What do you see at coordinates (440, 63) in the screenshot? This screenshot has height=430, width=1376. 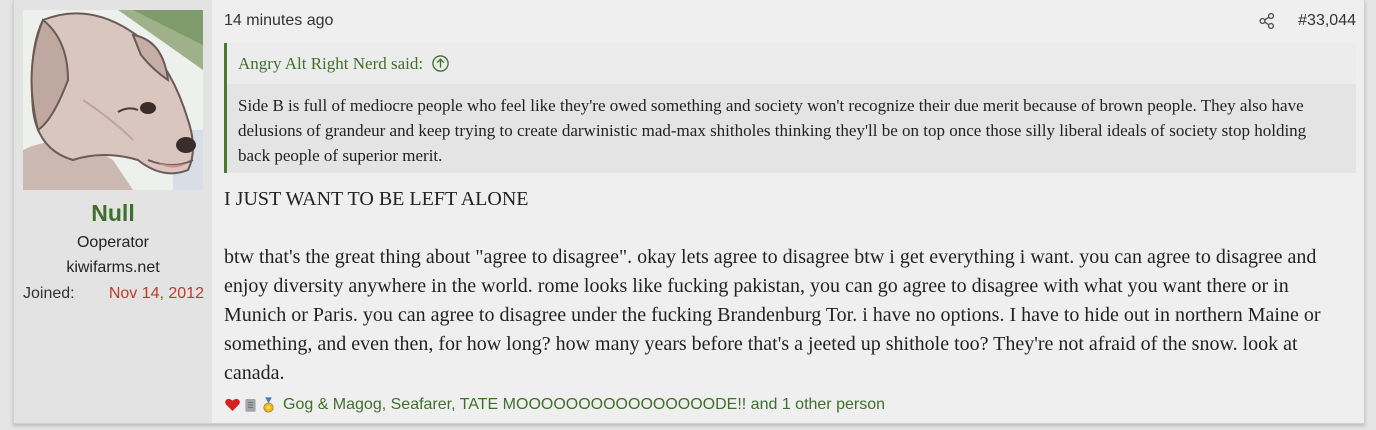 I see `jump-to-quote-icon` at bounding box center [440, 63].